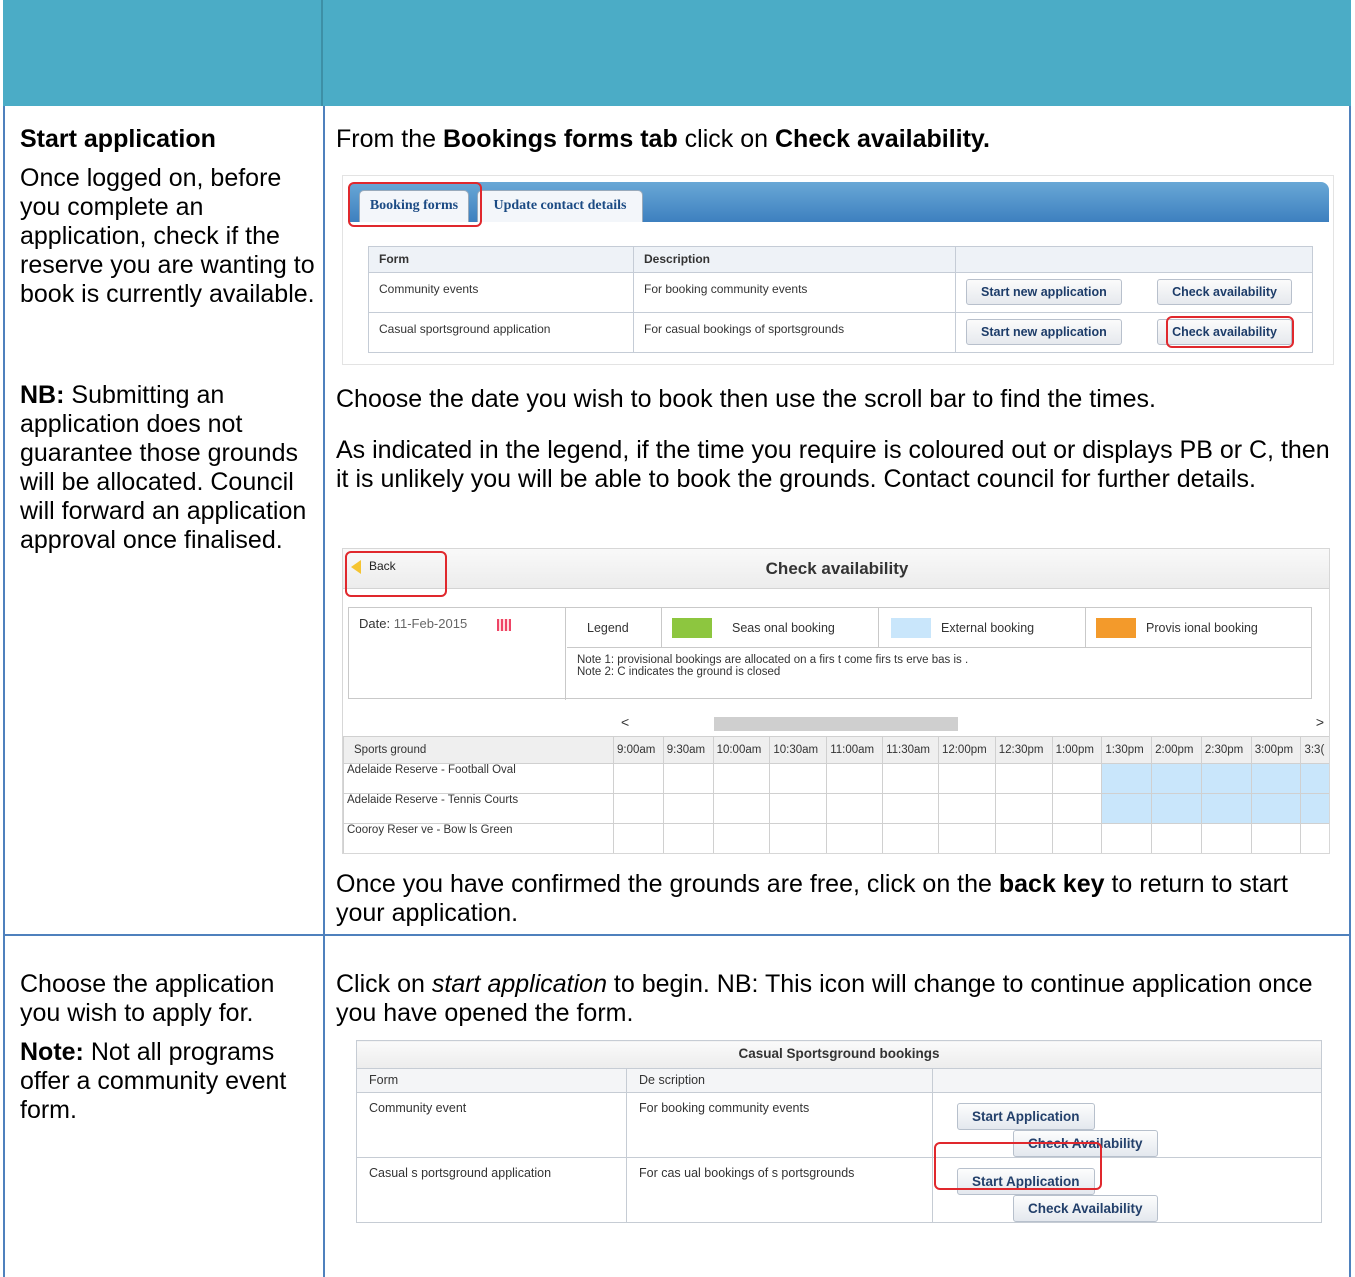  Describe the element at coordinates (457, 654) in the screenshot. I see `date-cell: Date: 11-Feb-2015` at that location.